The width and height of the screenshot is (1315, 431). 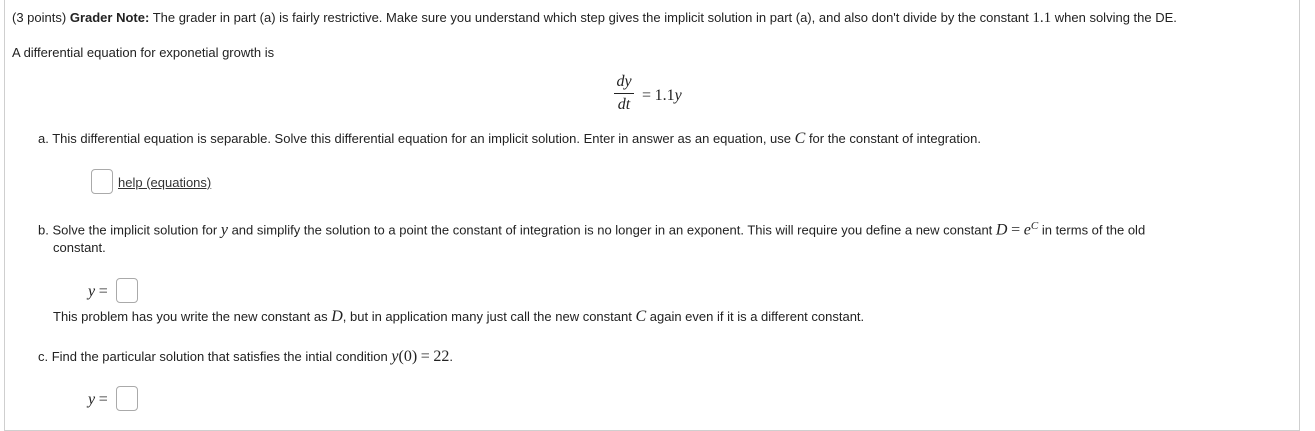 I want to click on part-b-text-3: in terms of the old, so click(x=1093, y=230).